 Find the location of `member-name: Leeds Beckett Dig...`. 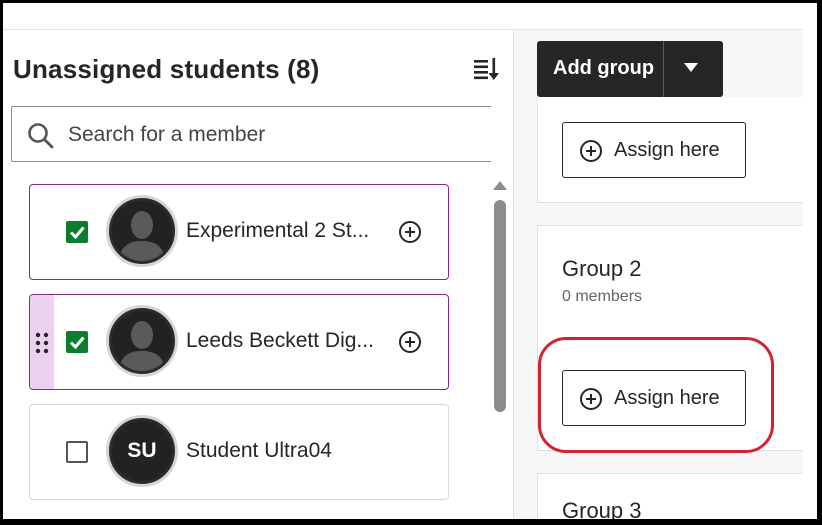

member-name: Leeds Beckett Dig... is located at coordinates (280, 340).